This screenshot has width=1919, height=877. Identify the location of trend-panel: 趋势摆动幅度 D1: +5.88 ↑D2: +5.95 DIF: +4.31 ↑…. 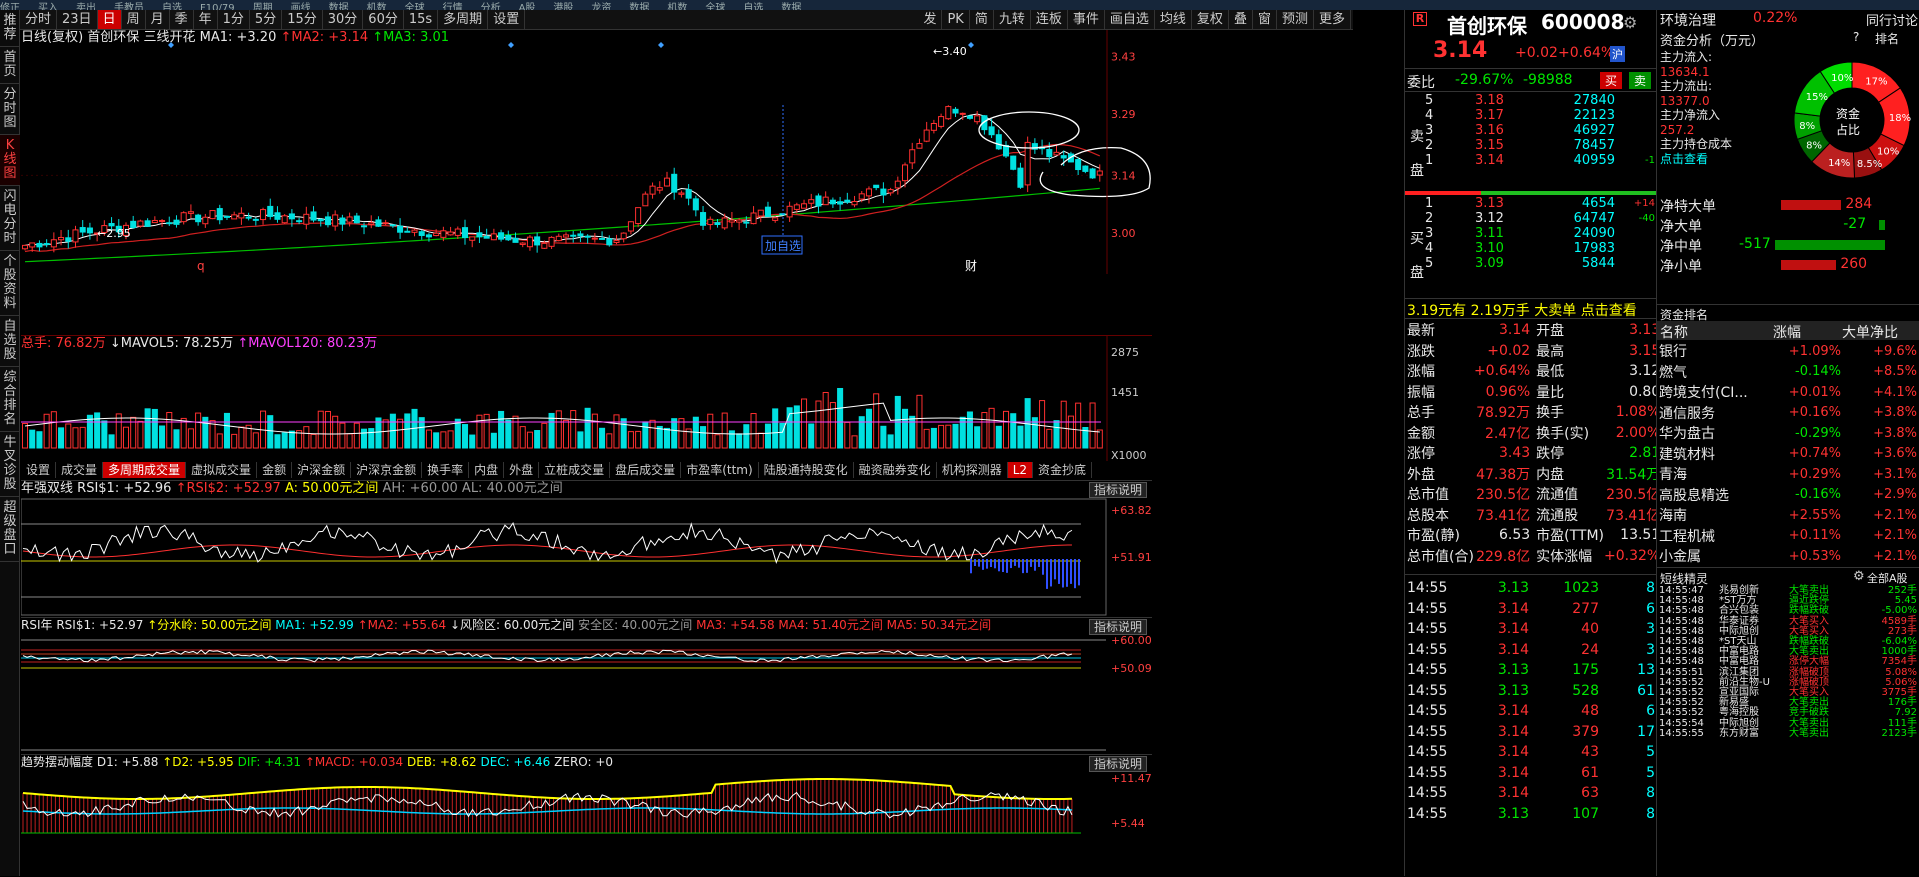
(586, 815).